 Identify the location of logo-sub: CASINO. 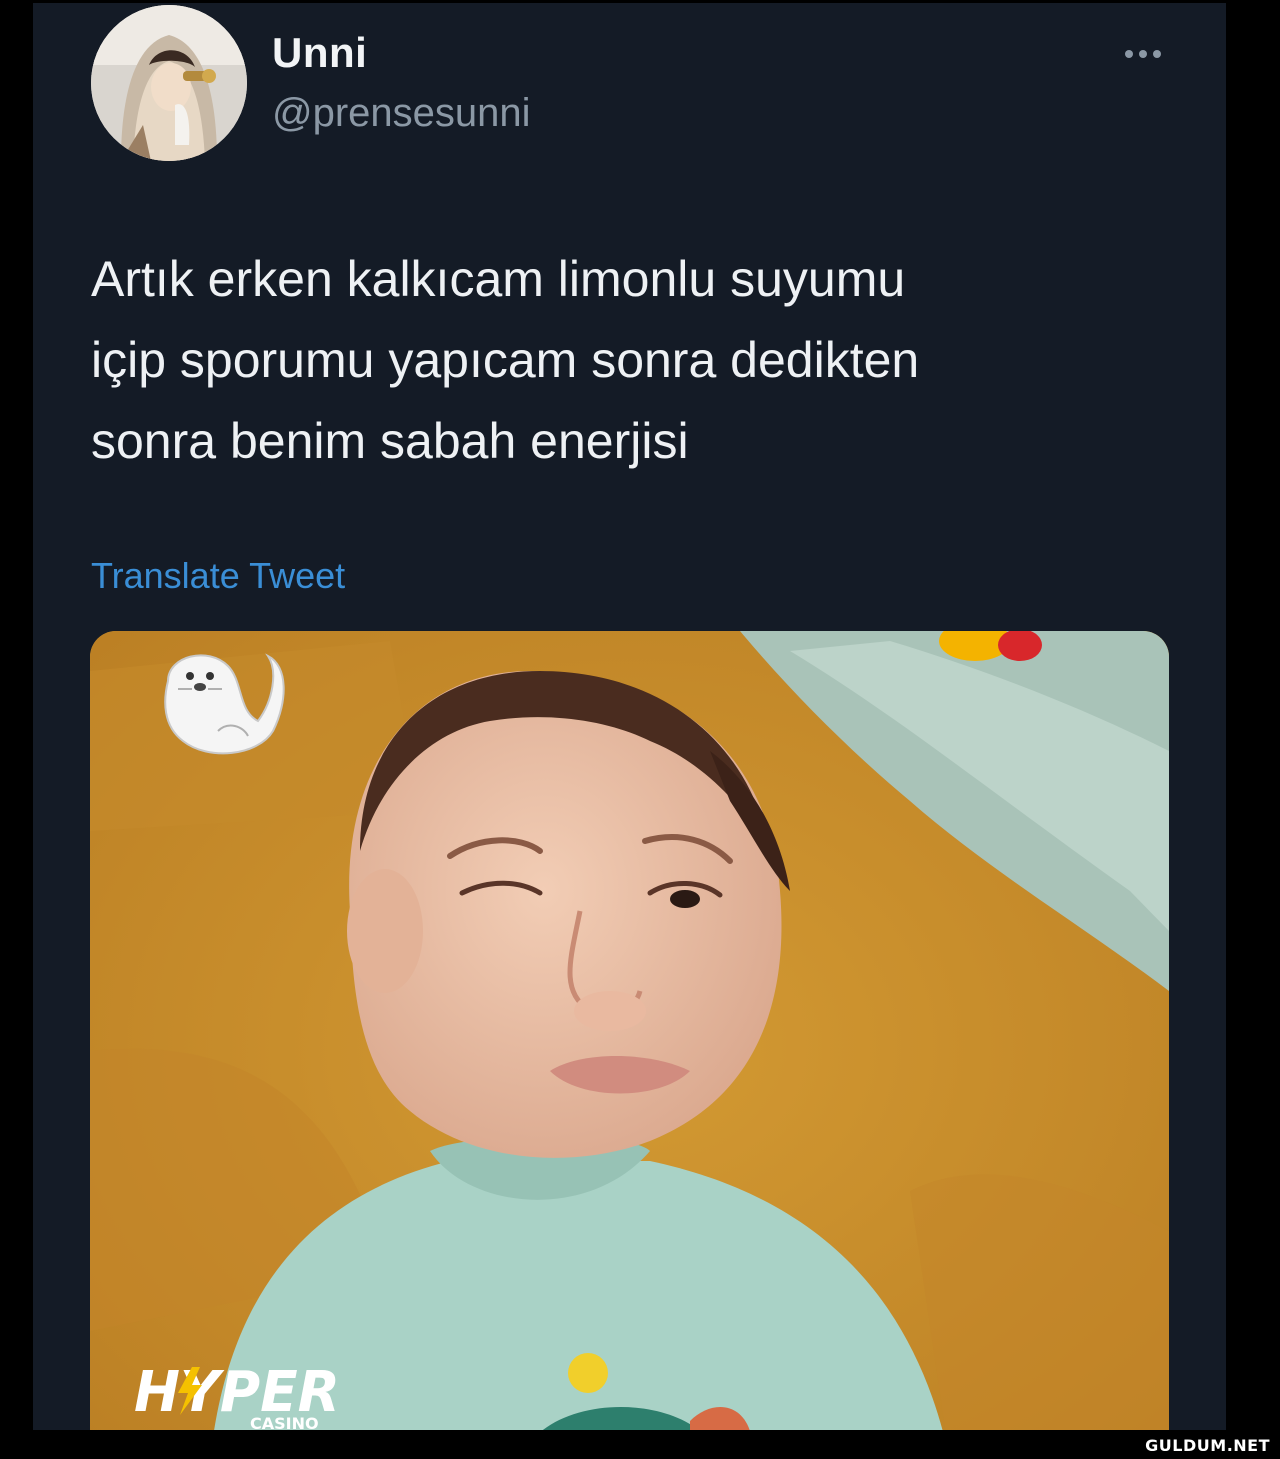
(284, 1422).